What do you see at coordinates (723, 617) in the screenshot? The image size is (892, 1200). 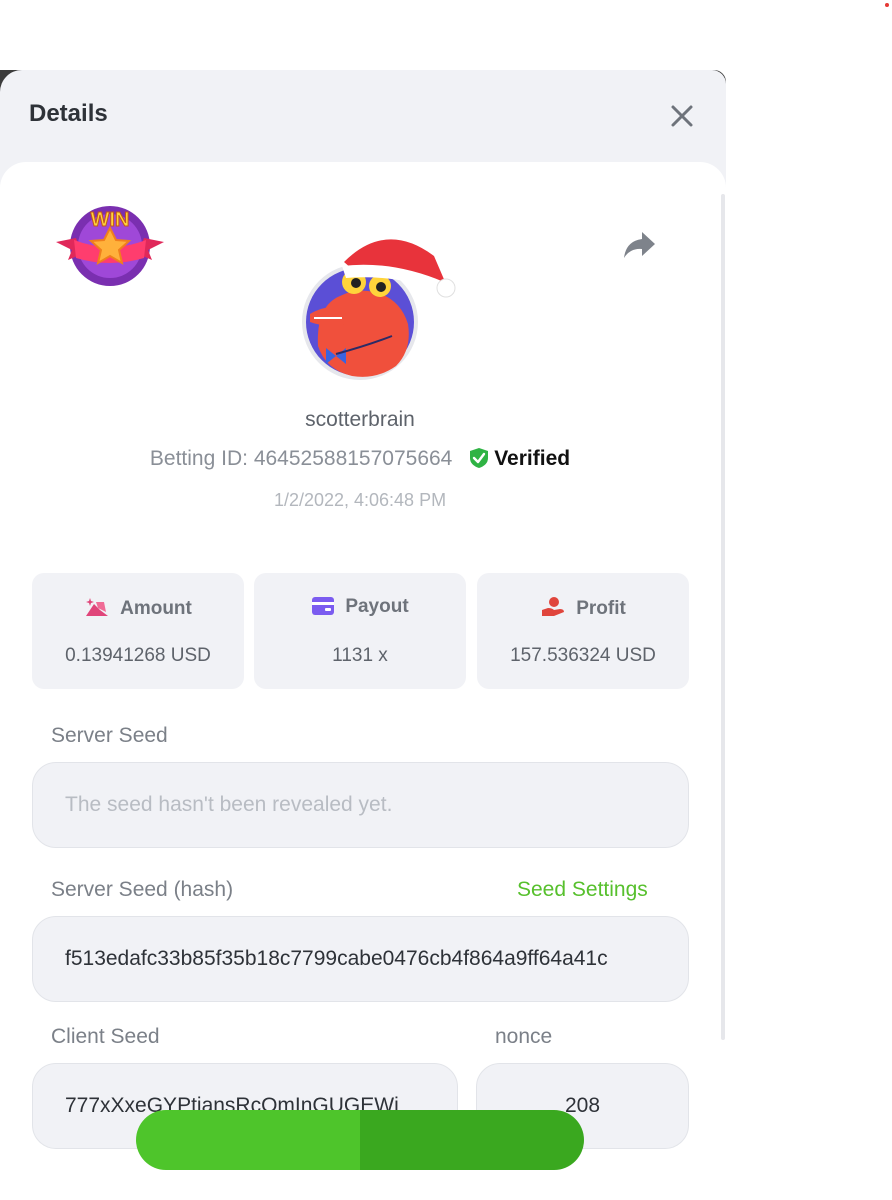 I see `scrollbar` at bounding box center [723, 617].